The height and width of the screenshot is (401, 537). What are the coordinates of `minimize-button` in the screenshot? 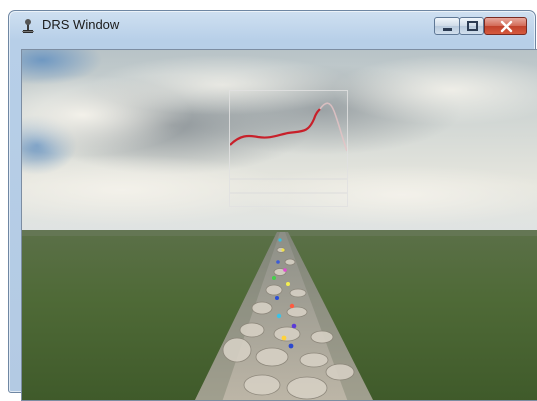 It's located at (447, 26).